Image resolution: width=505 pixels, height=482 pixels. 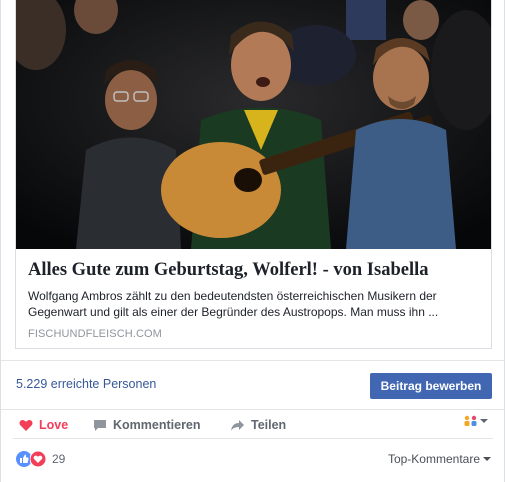 What do you see at coordinates (38, 459) in the screenshot?
I see `love-icon` at bounding box center [38, 459].